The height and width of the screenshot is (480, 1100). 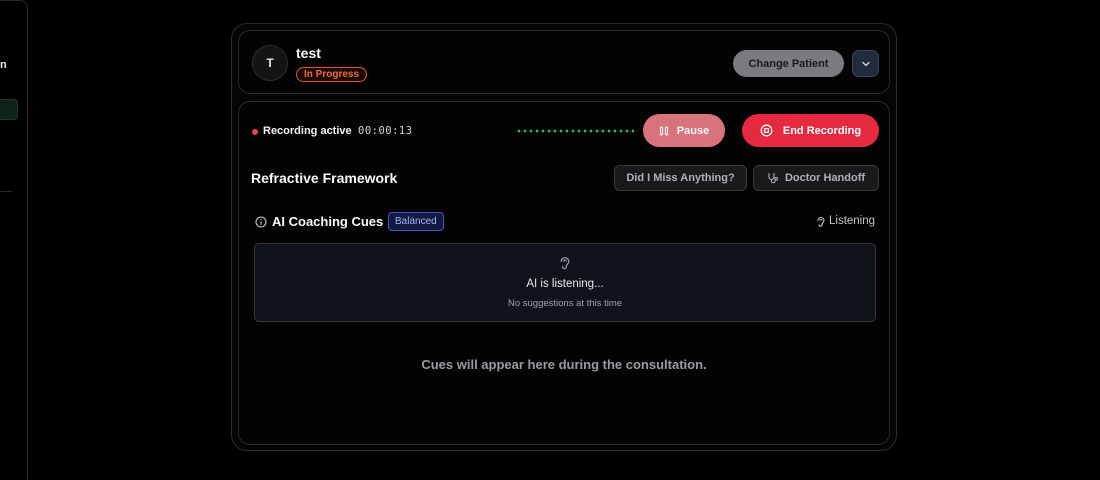 What do you see at coordinates (822, 130) in the screenshot?
I see `end-recording-label: End Recording` at bounding box center [822, 130].